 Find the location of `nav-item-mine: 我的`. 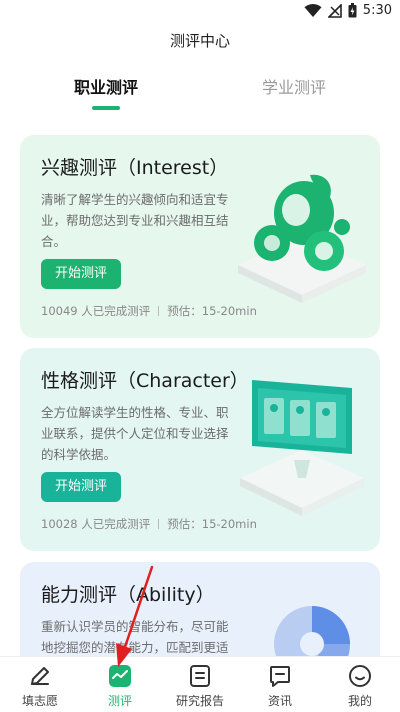

nav-item-mine: 我的 is located at coordinates (360, 684).